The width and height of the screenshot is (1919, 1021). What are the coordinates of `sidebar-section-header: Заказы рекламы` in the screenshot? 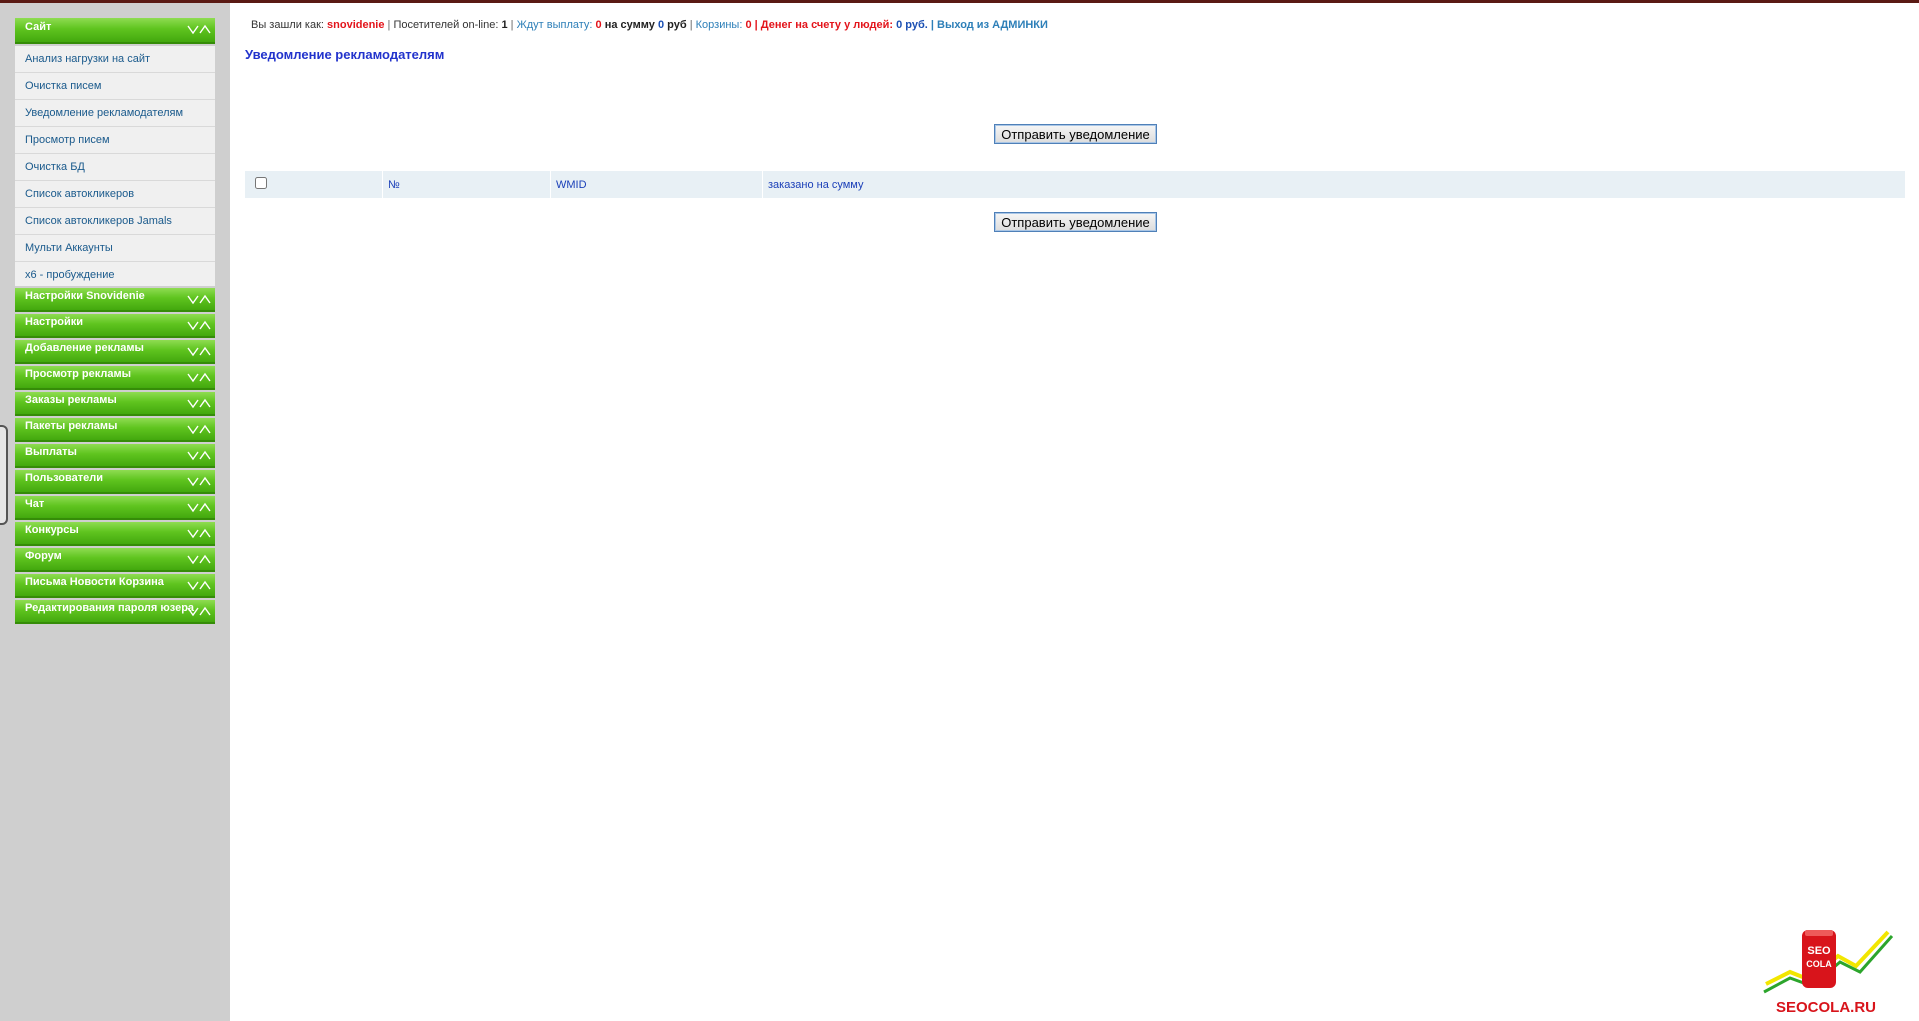 It's located at (115, 404).